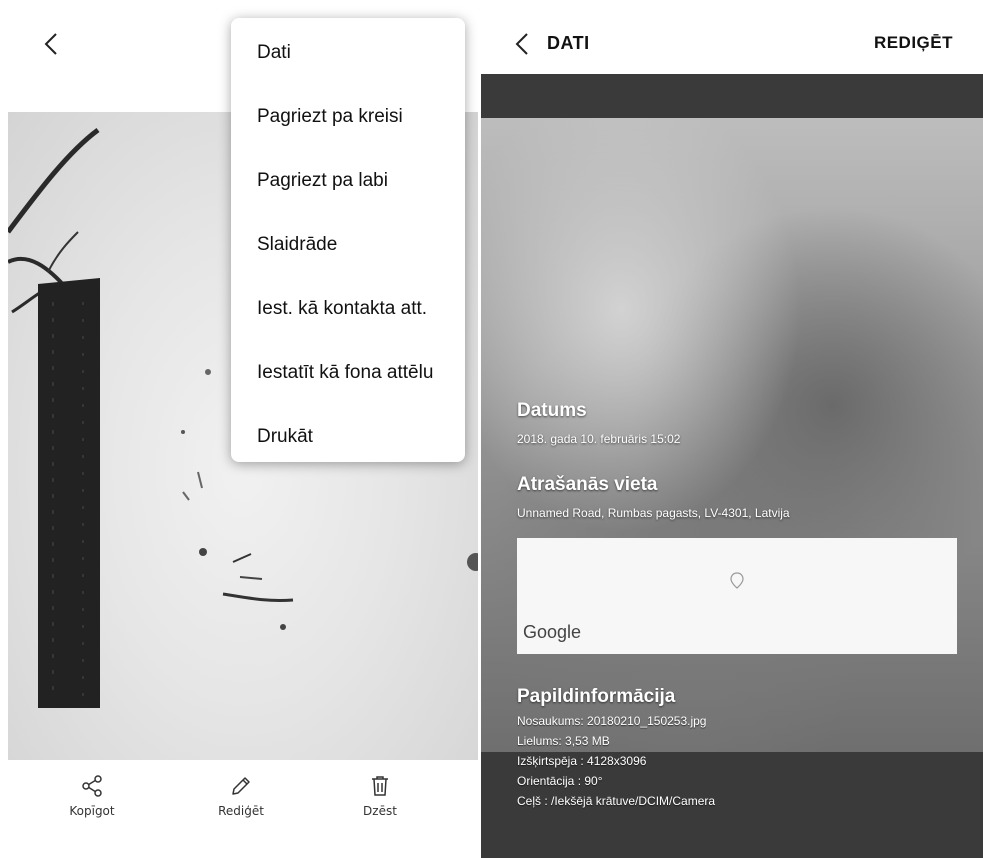  I want to click on info-size: Lielums: 3,53 MB, so click(563, 741).